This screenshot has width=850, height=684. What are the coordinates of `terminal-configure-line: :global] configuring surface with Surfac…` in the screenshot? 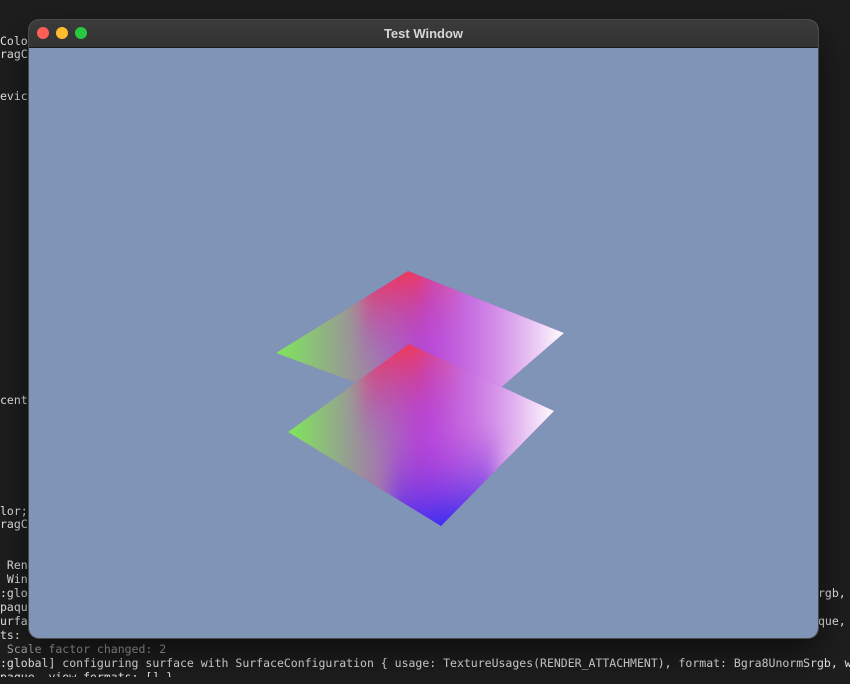 It's located at (425, 663).